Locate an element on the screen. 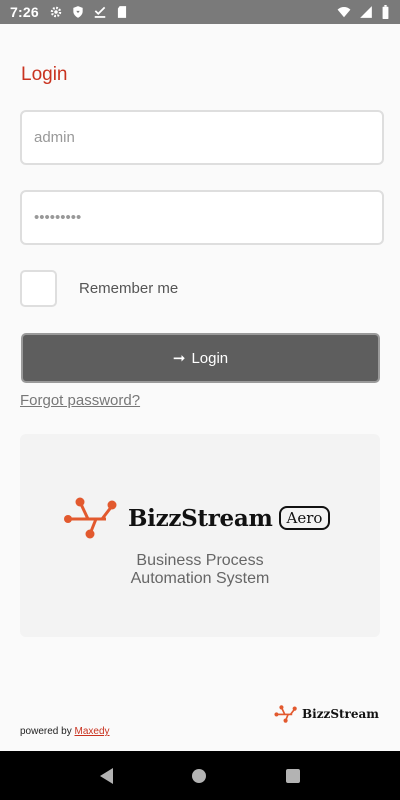 The image size is (400, 800). tagline-line-1: Business Process is located at coordinates (200, 560).